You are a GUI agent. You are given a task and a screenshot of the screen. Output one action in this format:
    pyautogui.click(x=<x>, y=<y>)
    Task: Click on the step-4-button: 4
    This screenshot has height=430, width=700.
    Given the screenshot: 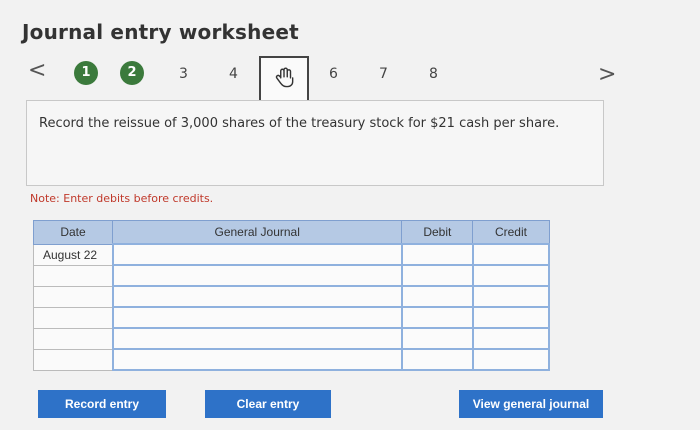 What is the action you would take?
    pyautogui.click(x=233, y=74)
    